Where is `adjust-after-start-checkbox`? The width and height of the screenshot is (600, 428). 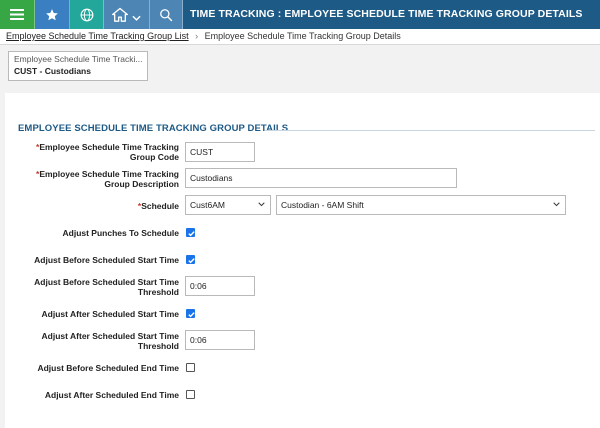 adjust-after-start-checkbox is located at coordinates (190, 313).